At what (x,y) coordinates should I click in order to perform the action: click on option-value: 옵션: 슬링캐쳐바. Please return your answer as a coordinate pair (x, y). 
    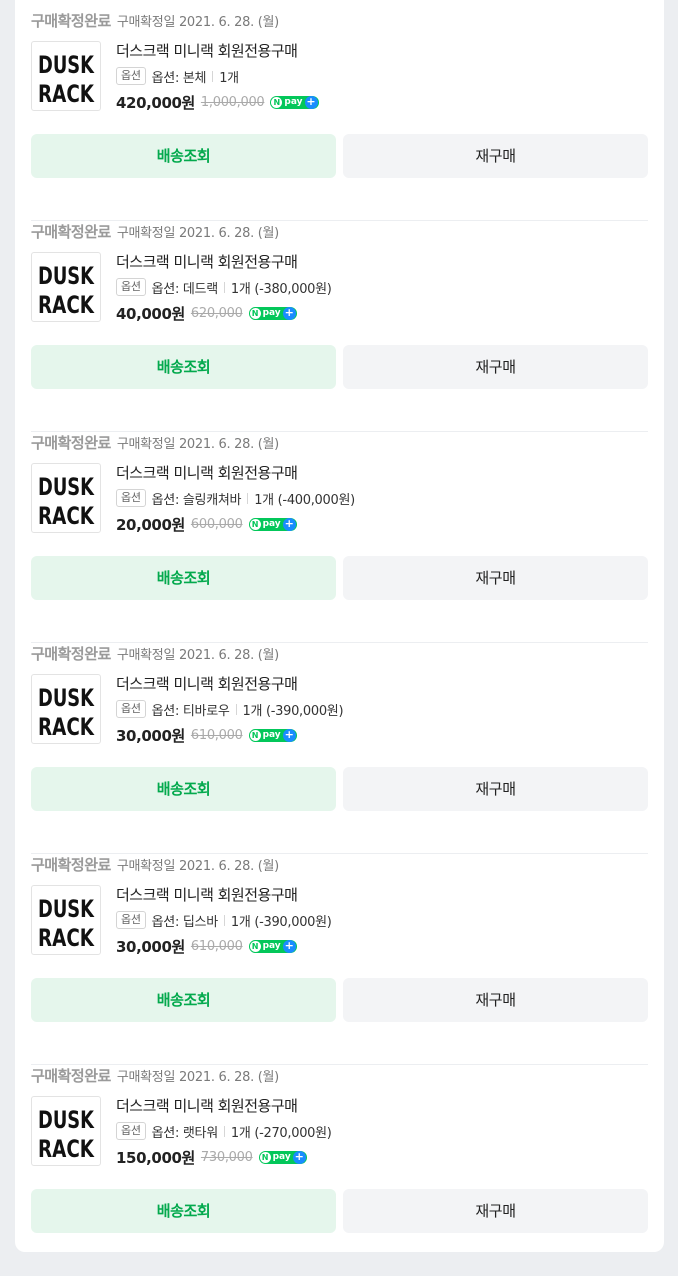
    Looking at the image, I should click on (196, 500).